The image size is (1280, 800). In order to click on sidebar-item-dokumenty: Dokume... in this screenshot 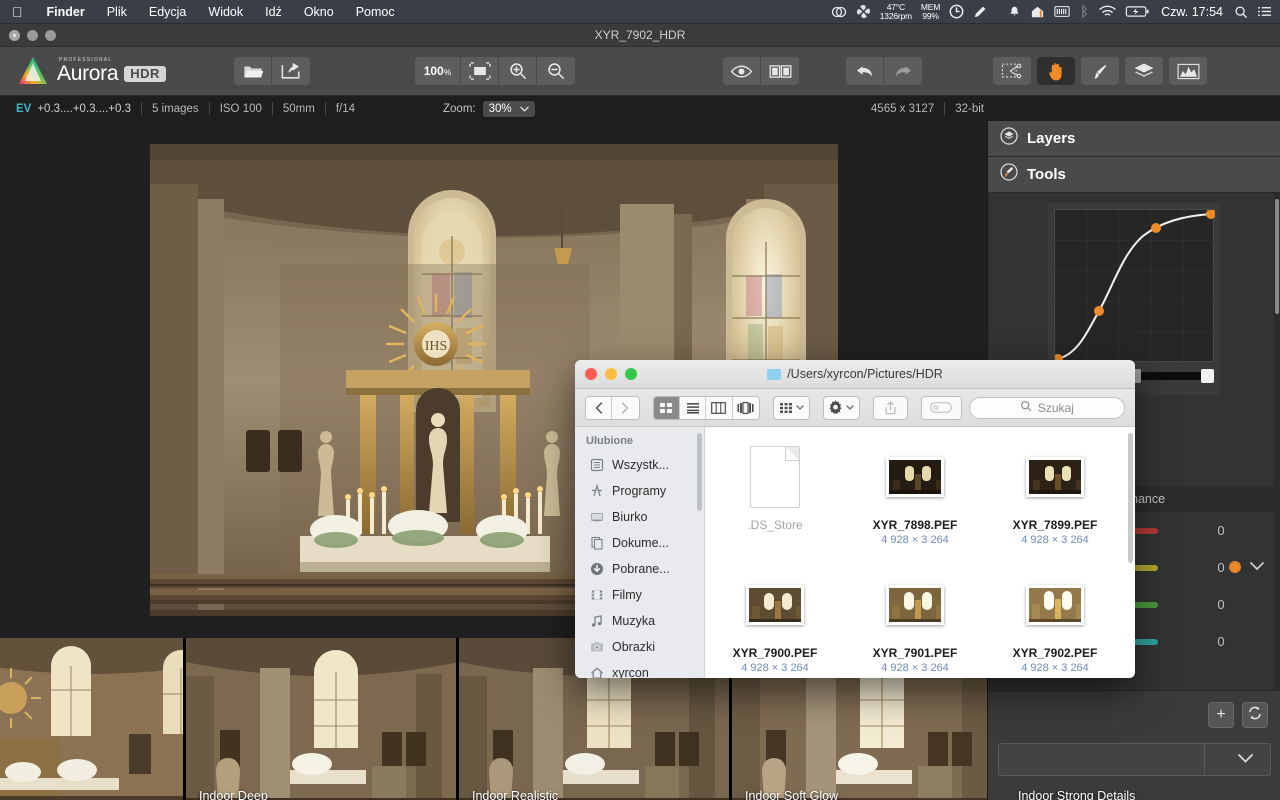, I will do `click(639, 543)`.